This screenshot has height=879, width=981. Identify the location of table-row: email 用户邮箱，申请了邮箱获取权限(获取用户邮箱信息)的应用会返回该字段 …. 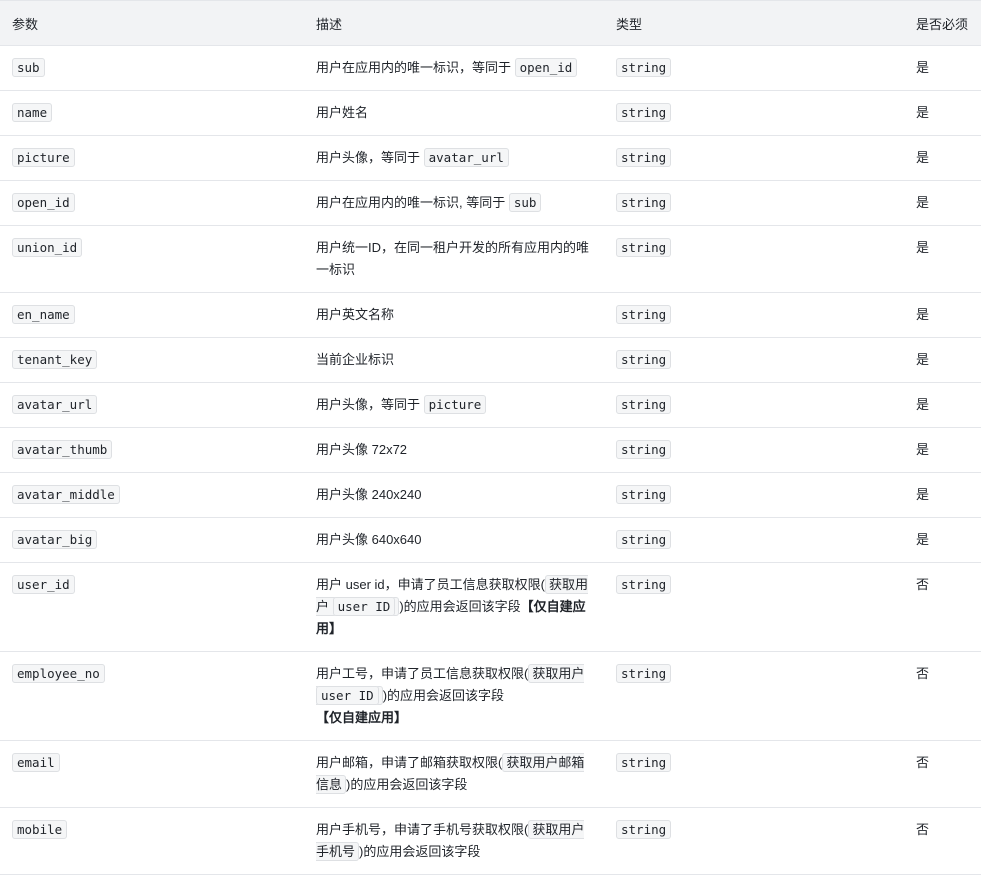
(490, 774).